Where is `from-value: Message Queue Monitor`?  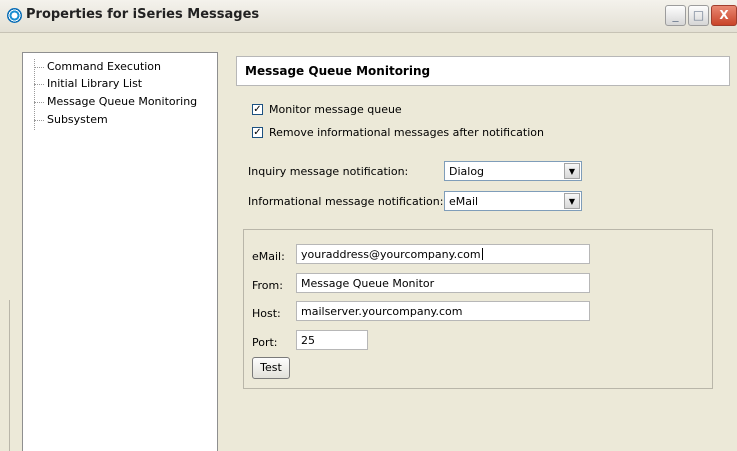 from-value: Message Queue Monitor is located at coordinates (368, 283).